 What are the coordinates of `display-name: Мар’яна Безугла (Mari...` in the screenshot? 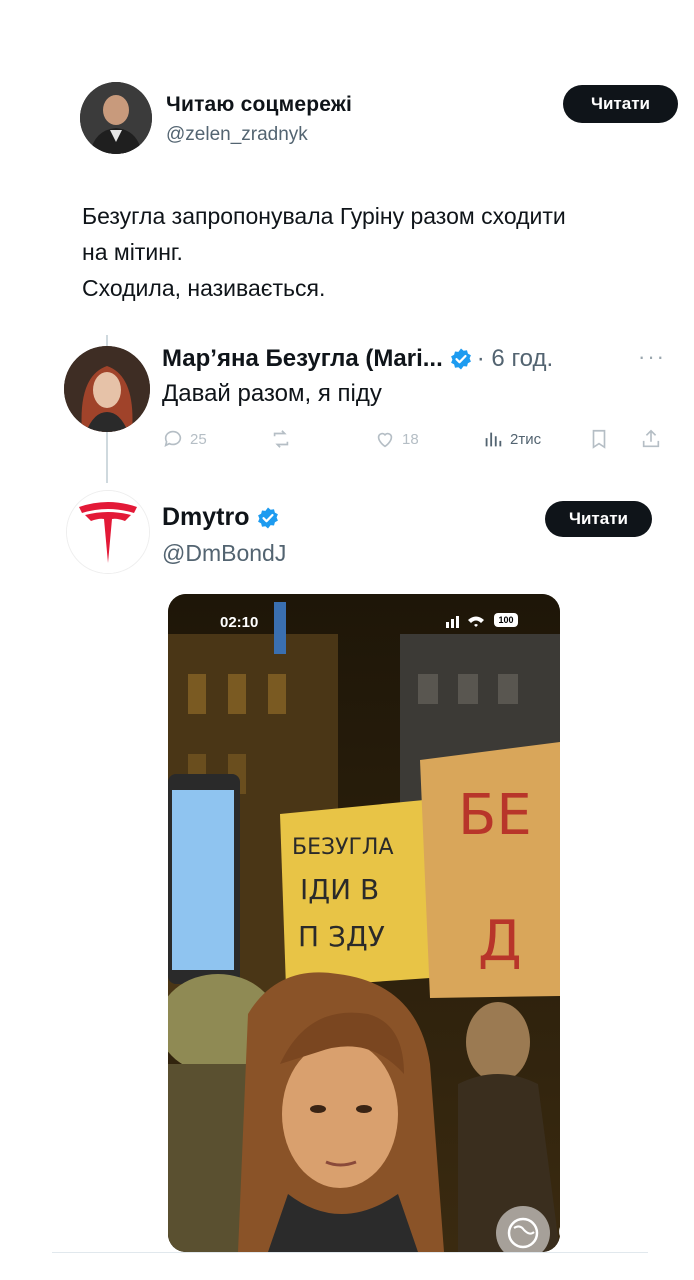 It's located at (302, 359).